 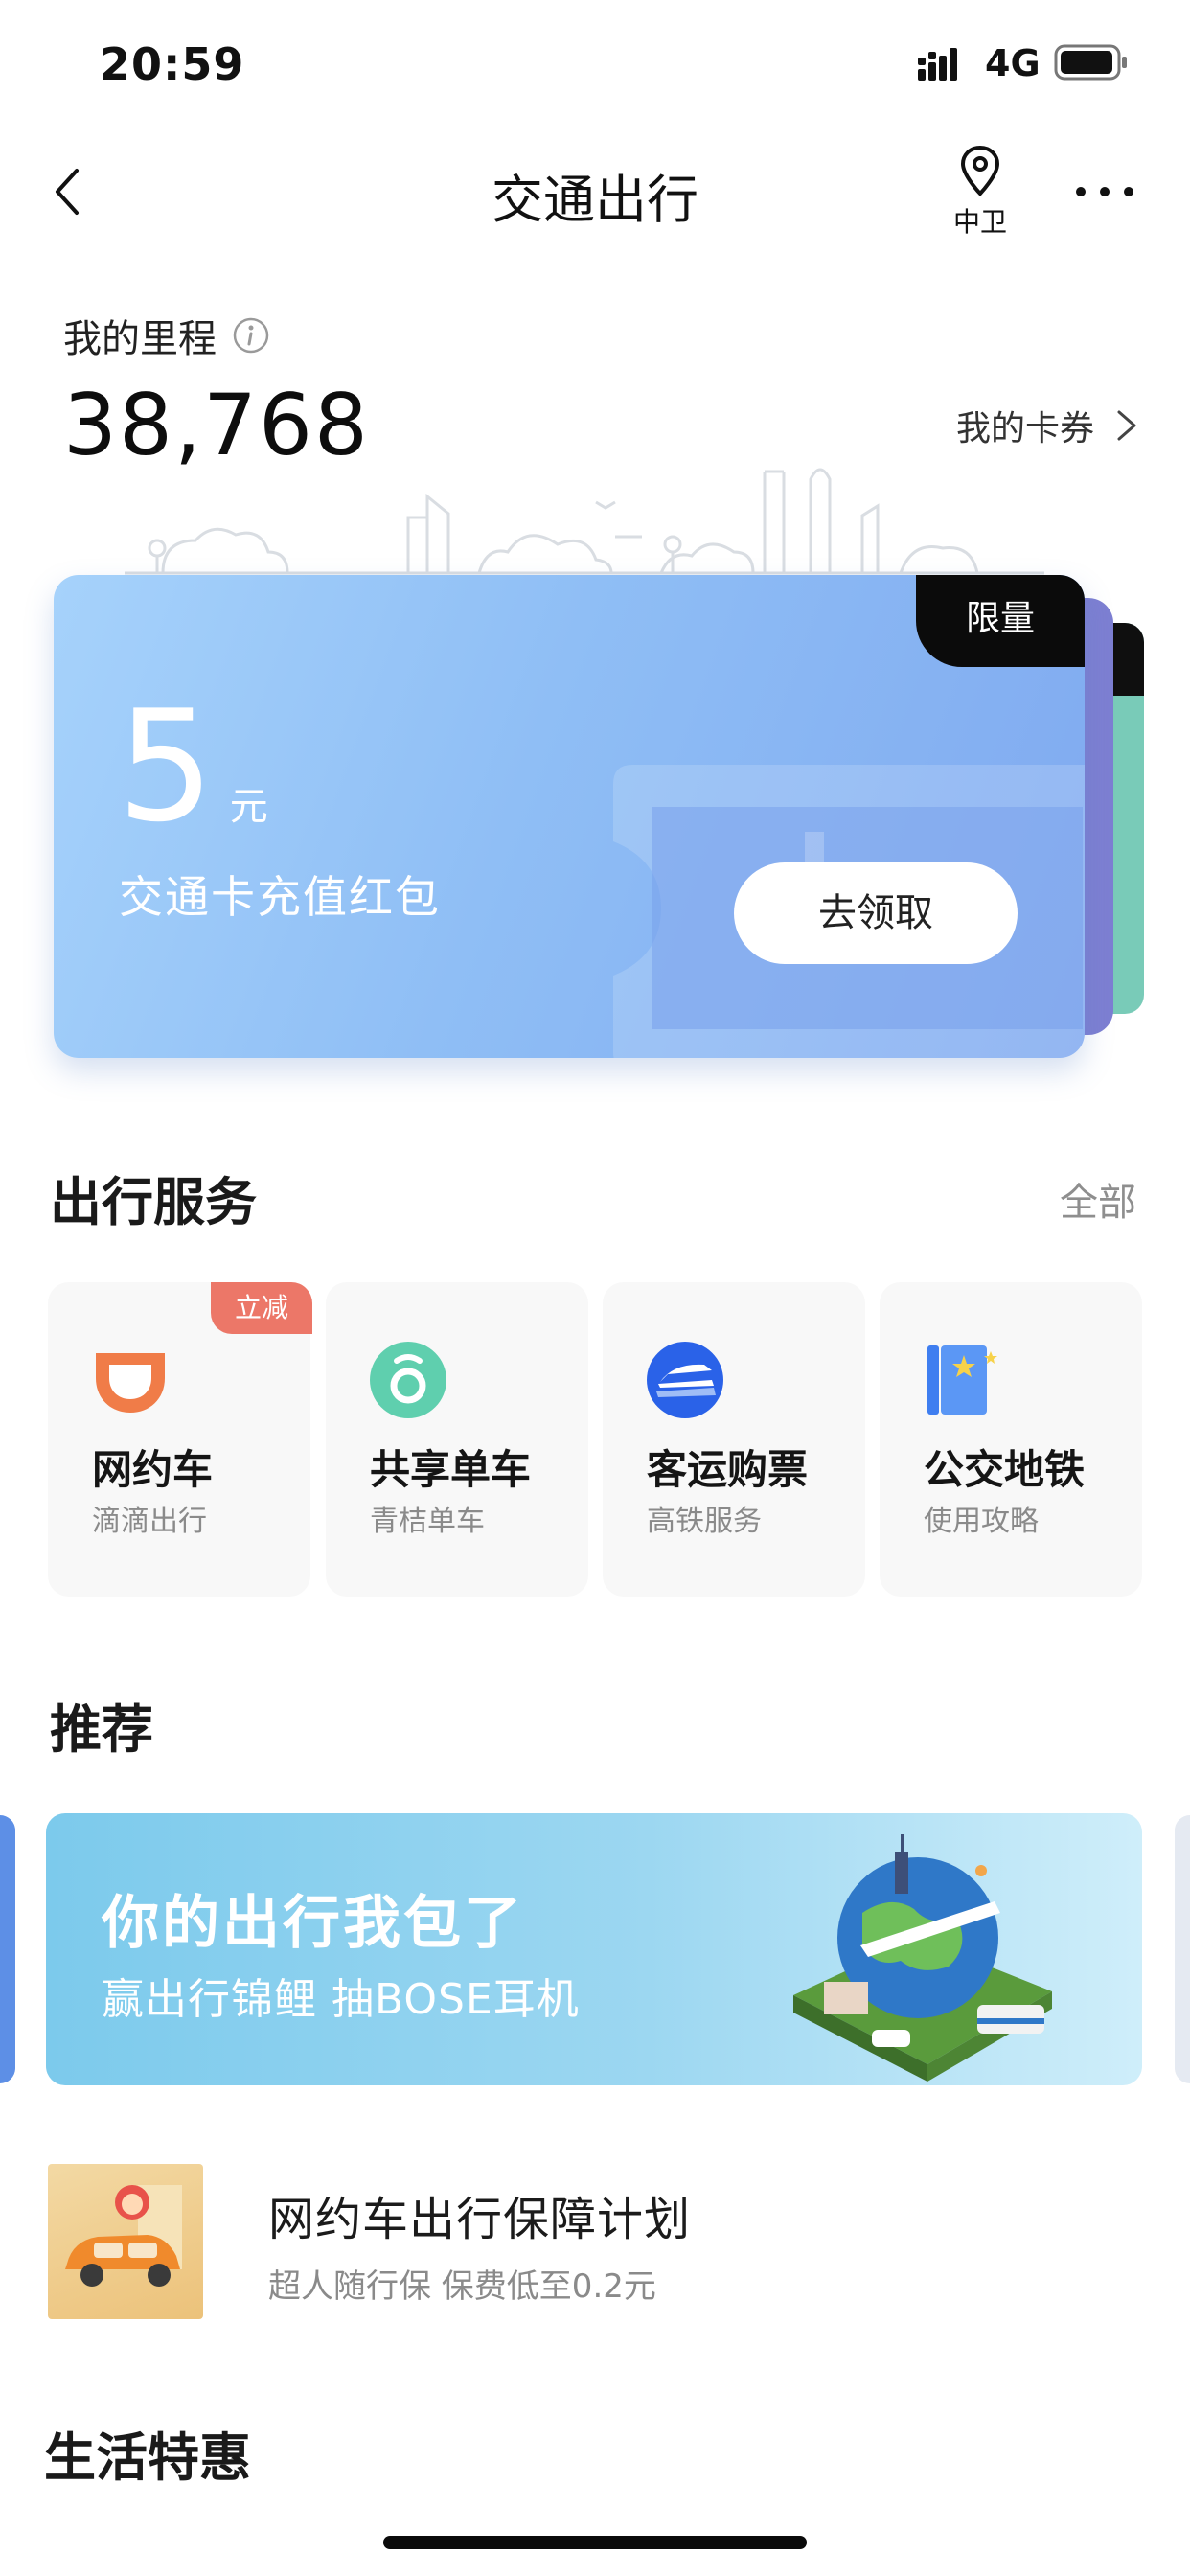 What do you see at coordinates (8, 1949) in the screenshot?
I see `carousel-prev-peek` at bounding box center [8, 1949].